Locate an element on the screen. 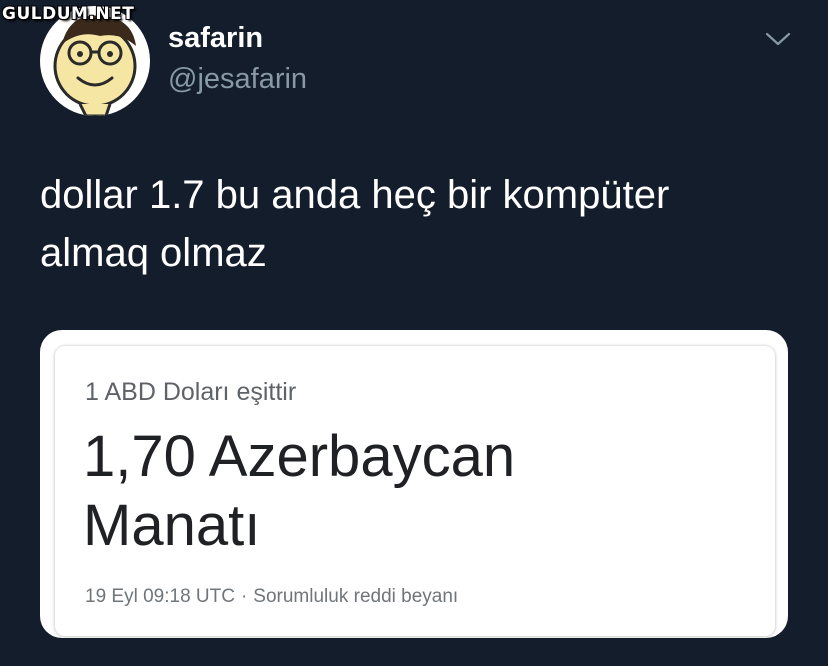 The height and width of the screenshot is (666, 828). conversion-label: 1 ABD Doları eşittir is located at coordinates (191, 392).